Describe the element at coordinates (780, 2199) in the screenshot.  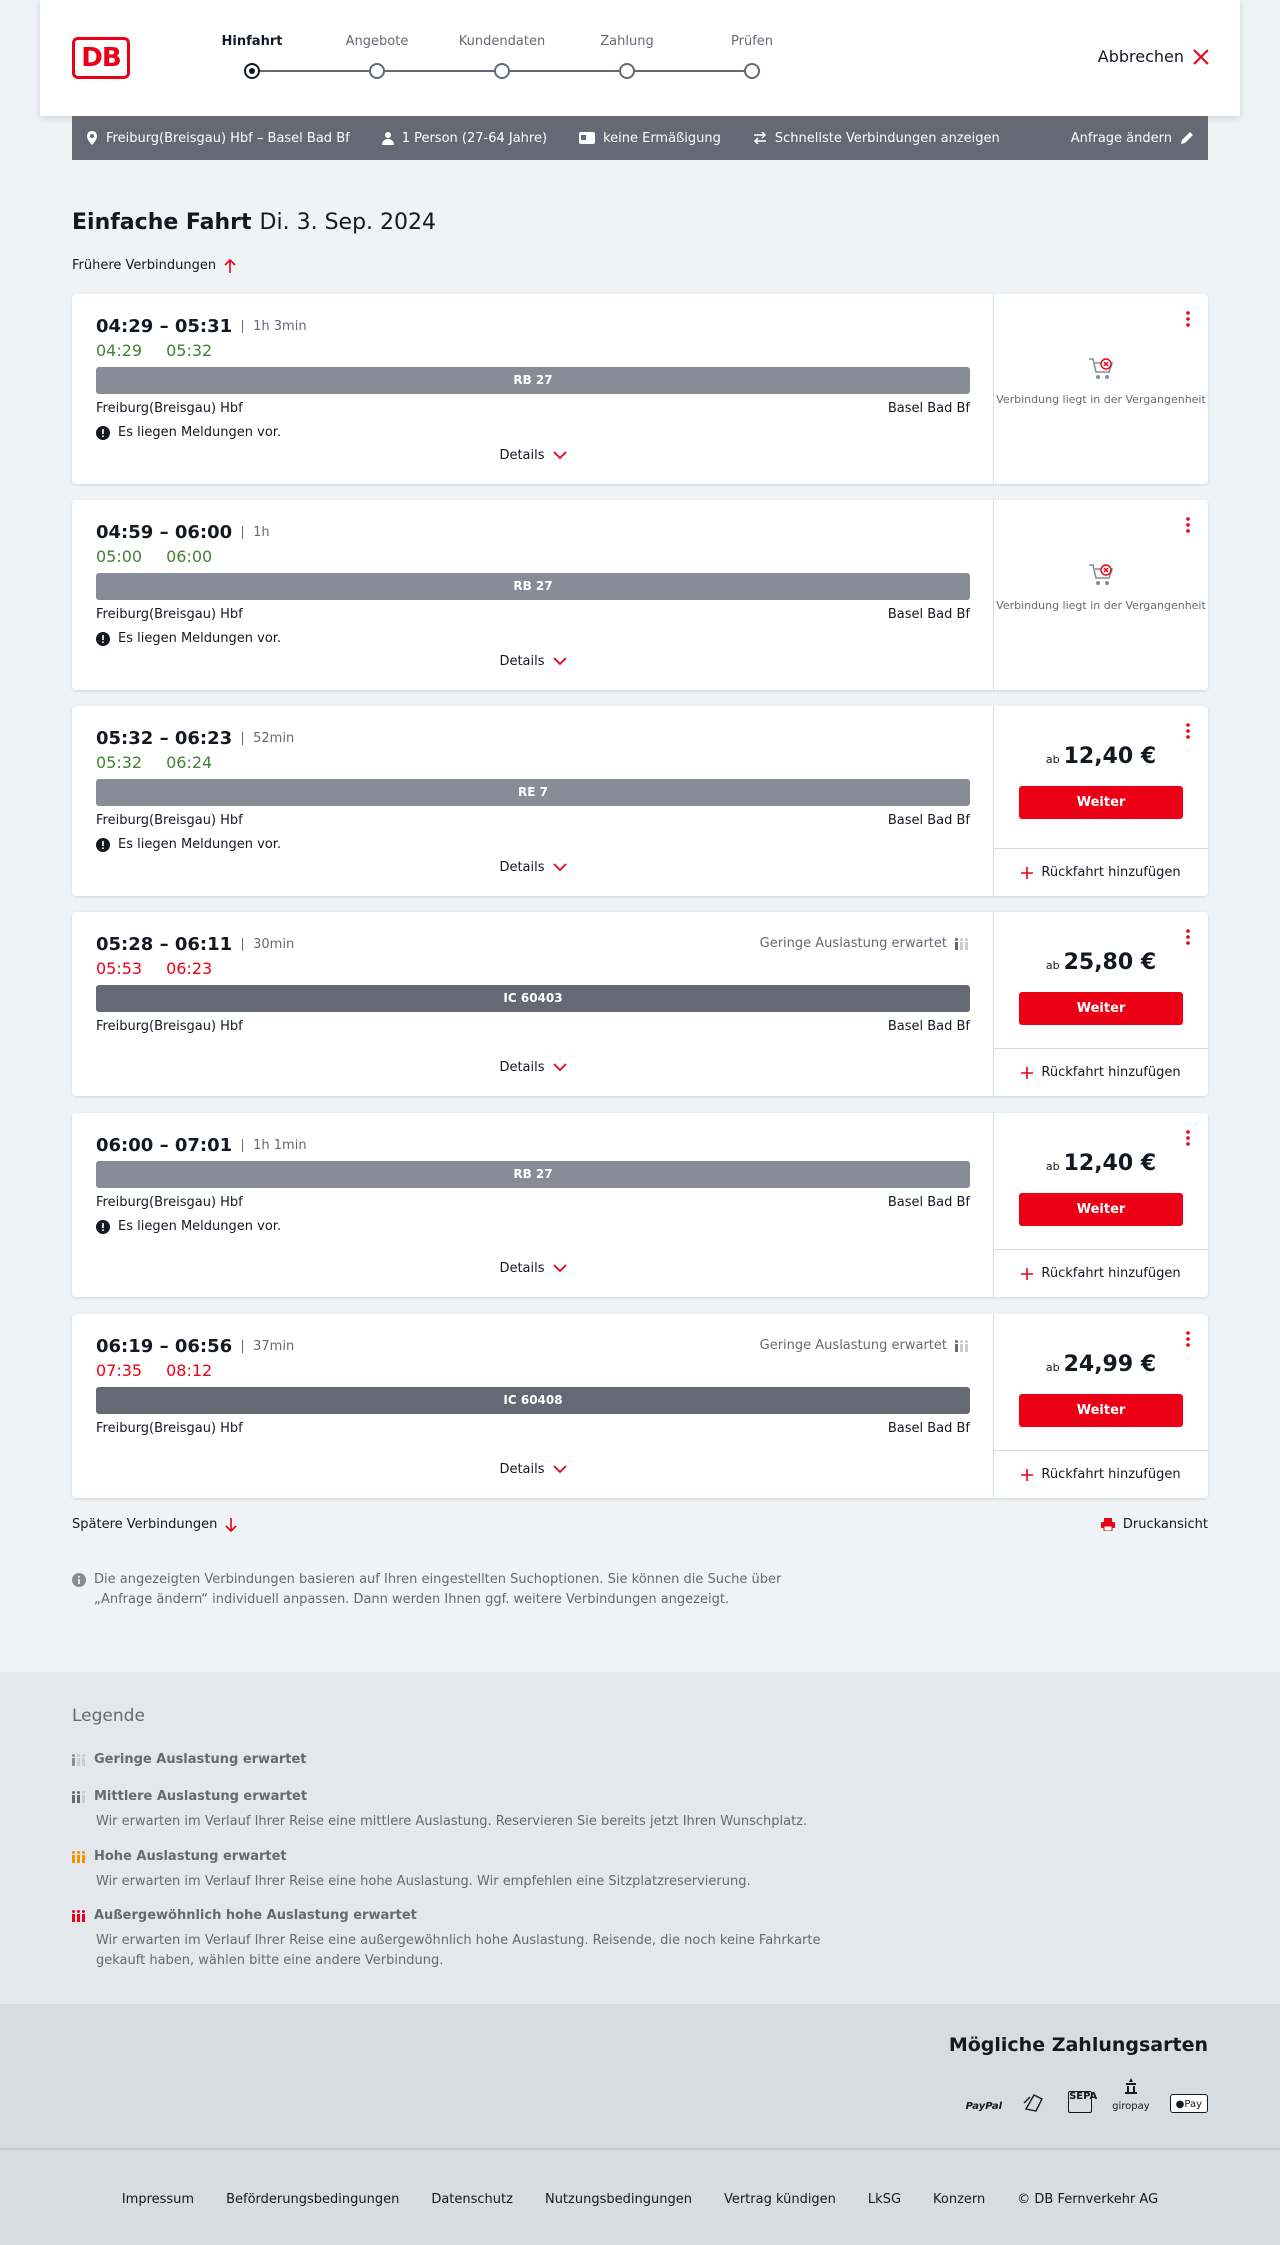
I see `footer-link: Vertrag kündigen` at that location.